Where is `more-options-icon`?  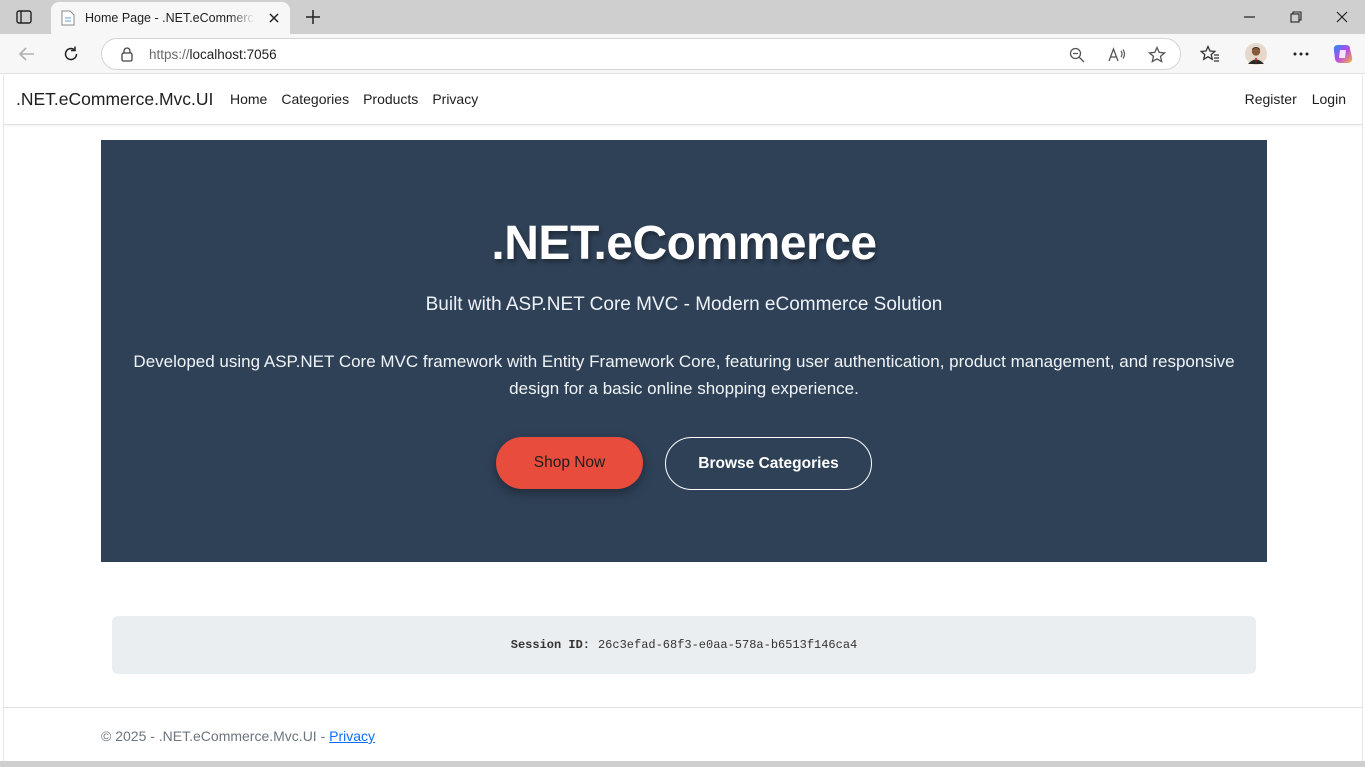
more-options-icon is located at coordinates (1301, 54).